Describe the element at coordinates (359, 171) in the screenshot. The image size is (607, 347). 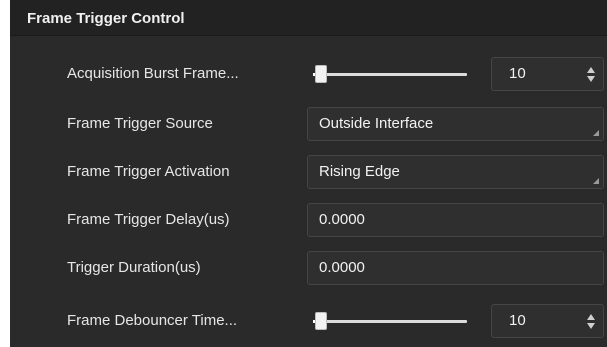
I see `frame-trigger-activation-value: Rising Edge` at that location.